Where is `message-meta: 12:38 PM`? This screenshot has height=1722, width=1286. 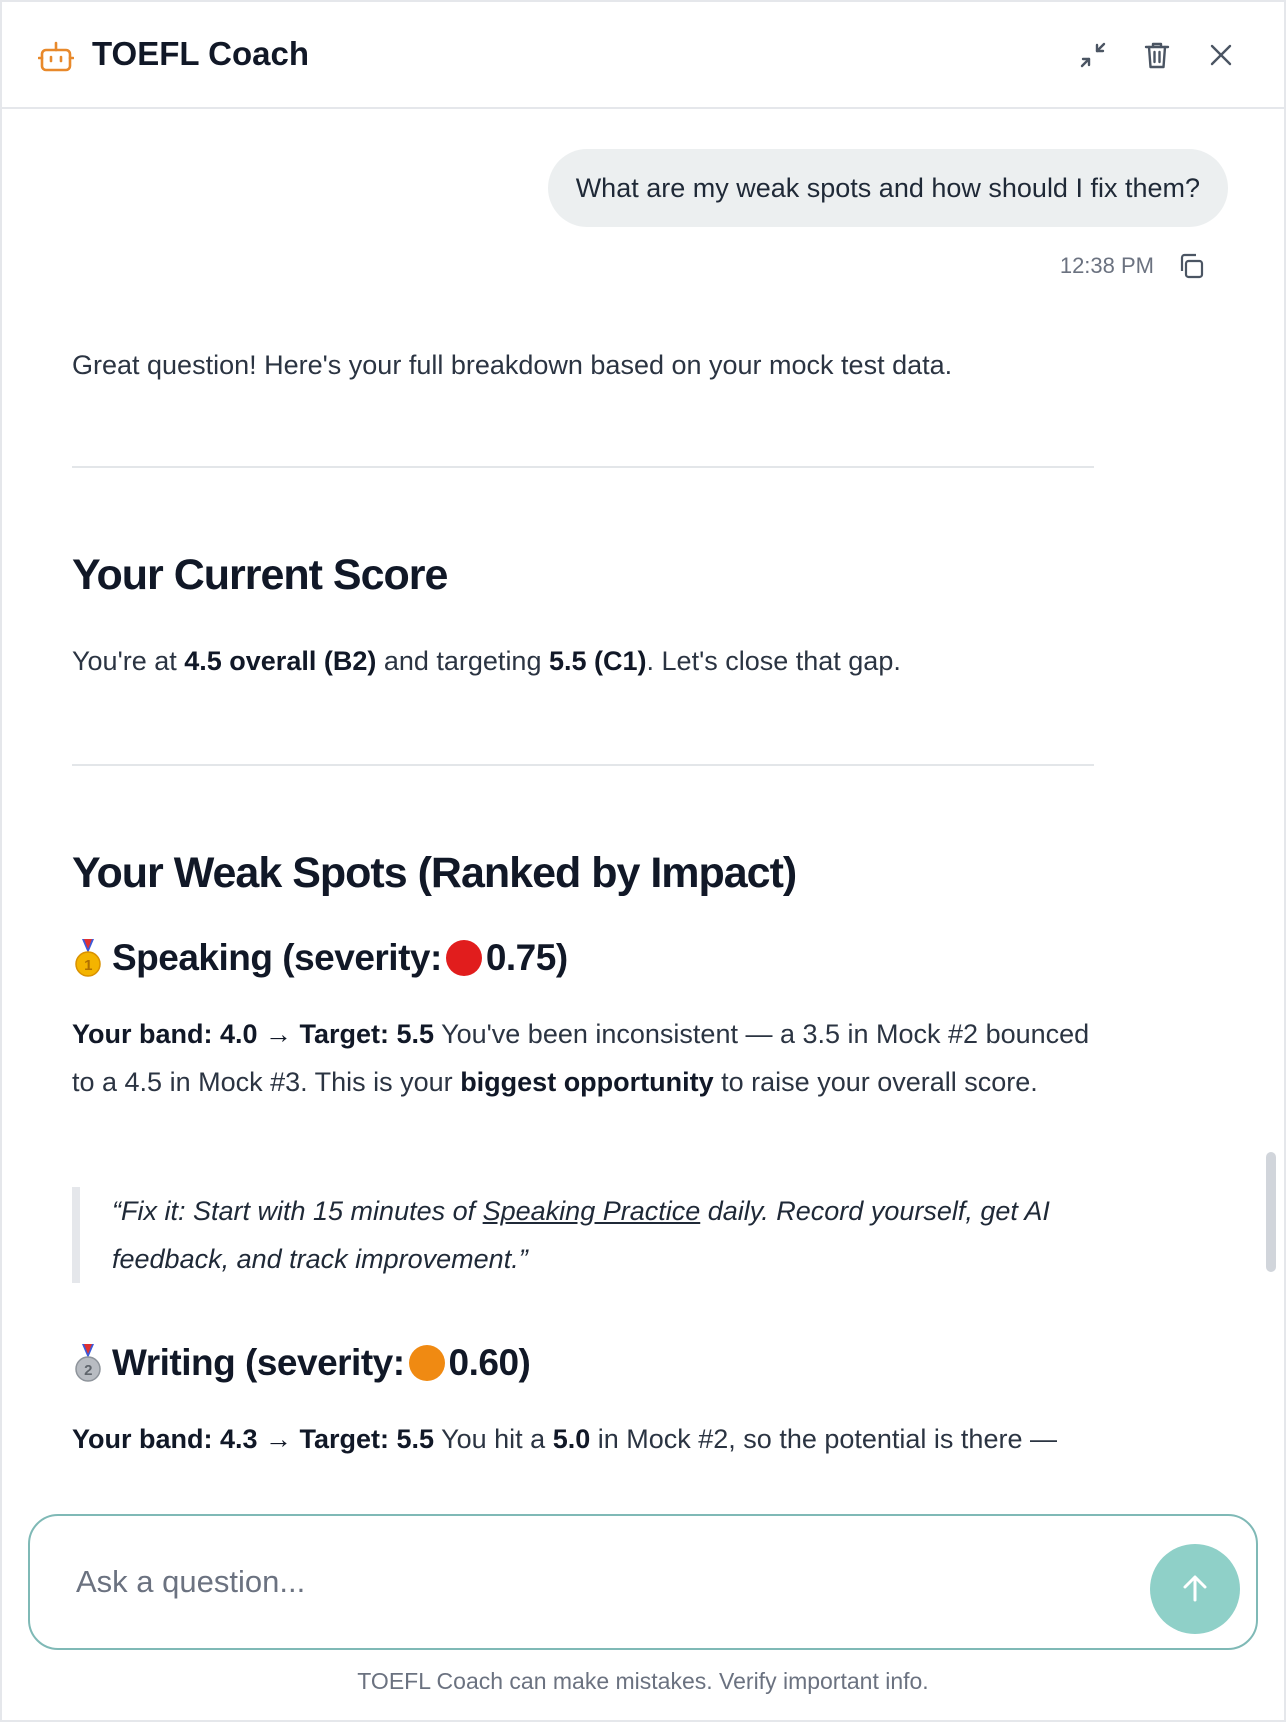
message-meta: 12:38 PM is located at coordinates (1133, 266).